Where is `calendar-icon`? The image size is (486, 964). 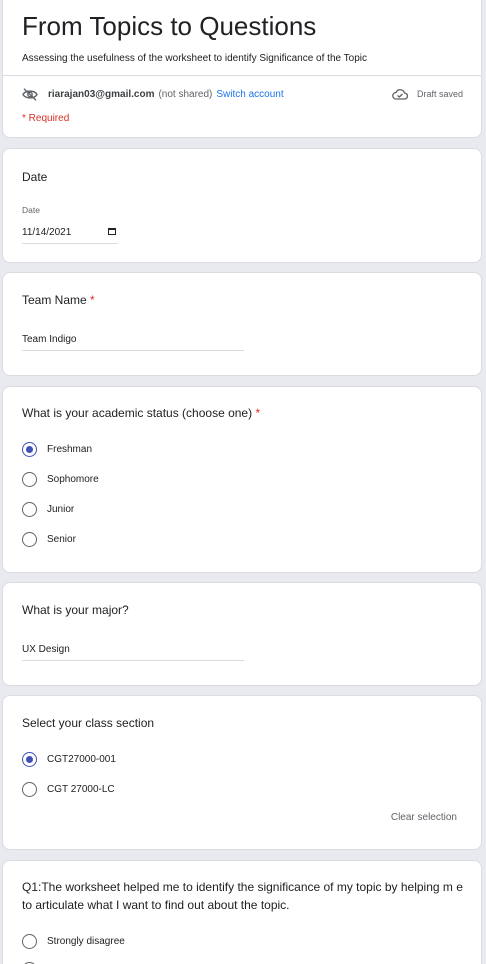 calendar-icon is located at coordinates (112, 231).